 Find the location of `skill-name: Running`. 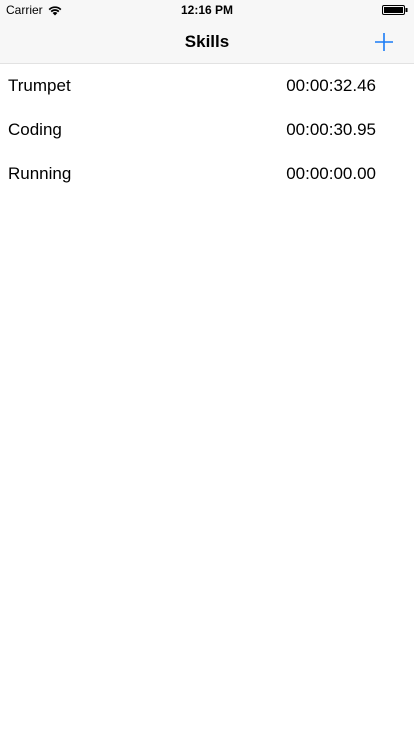

skill-name: Running is located at coordinates (40, 173).